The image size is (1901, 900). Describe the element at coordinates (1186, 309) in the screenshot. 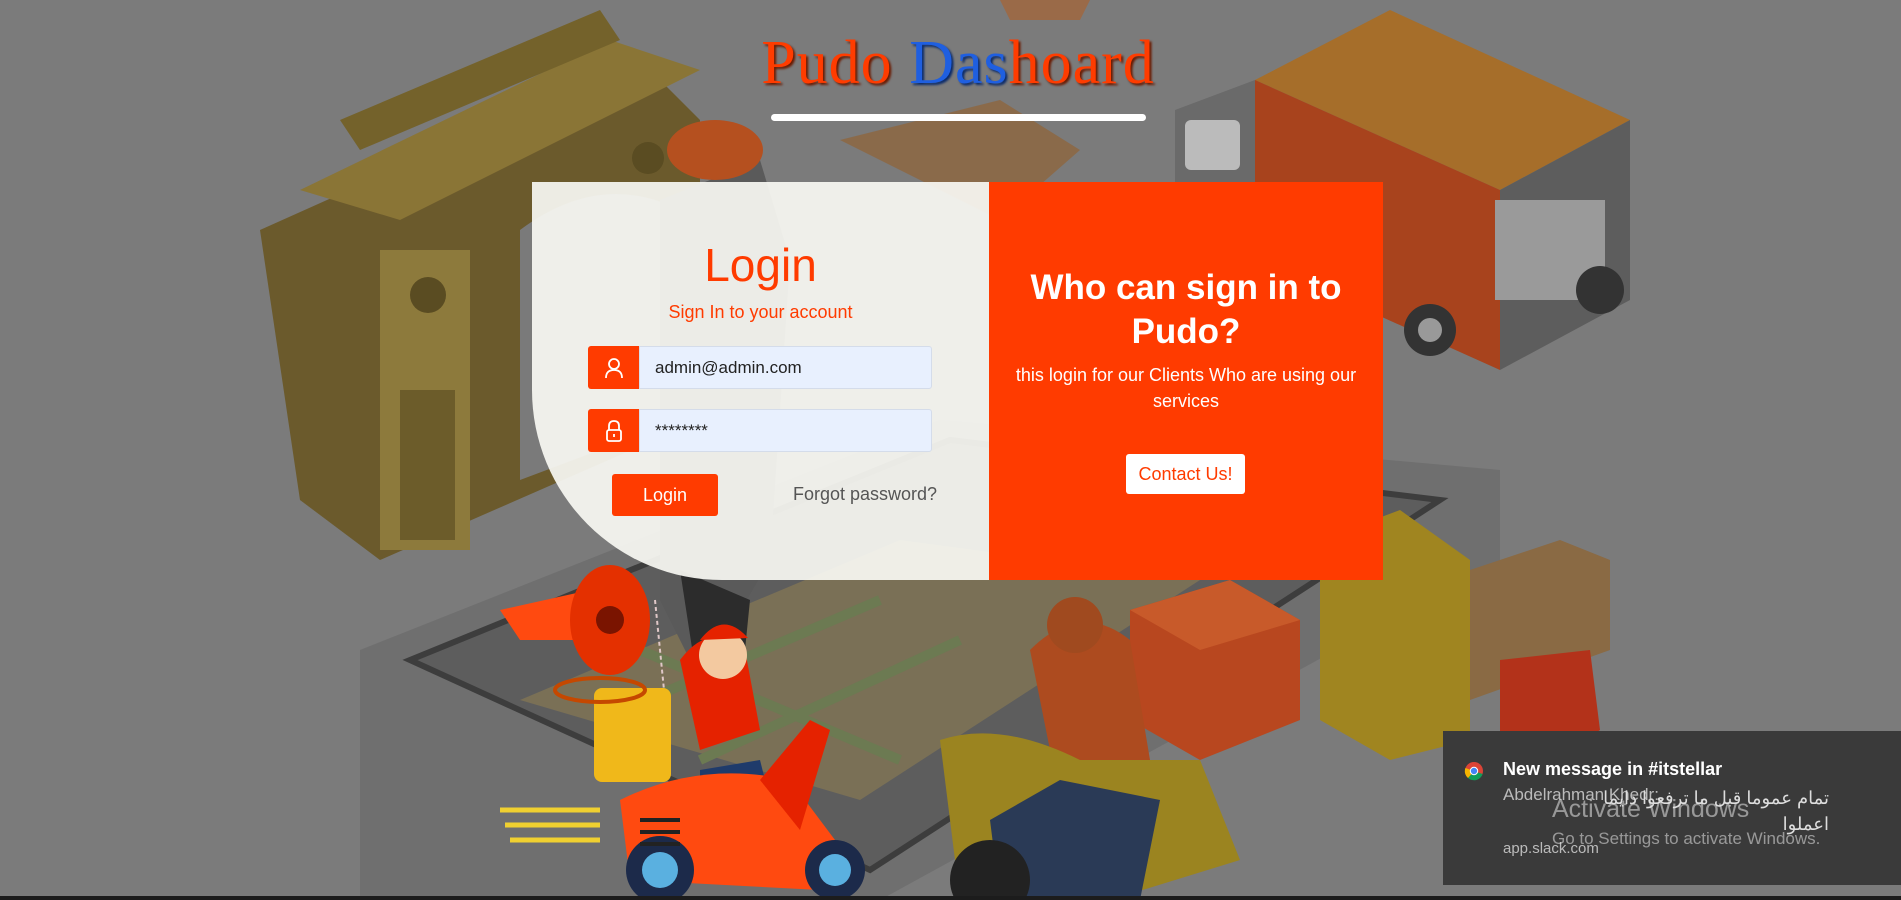

I see `info-heading: Who can sign in to Pudo?` at that location.